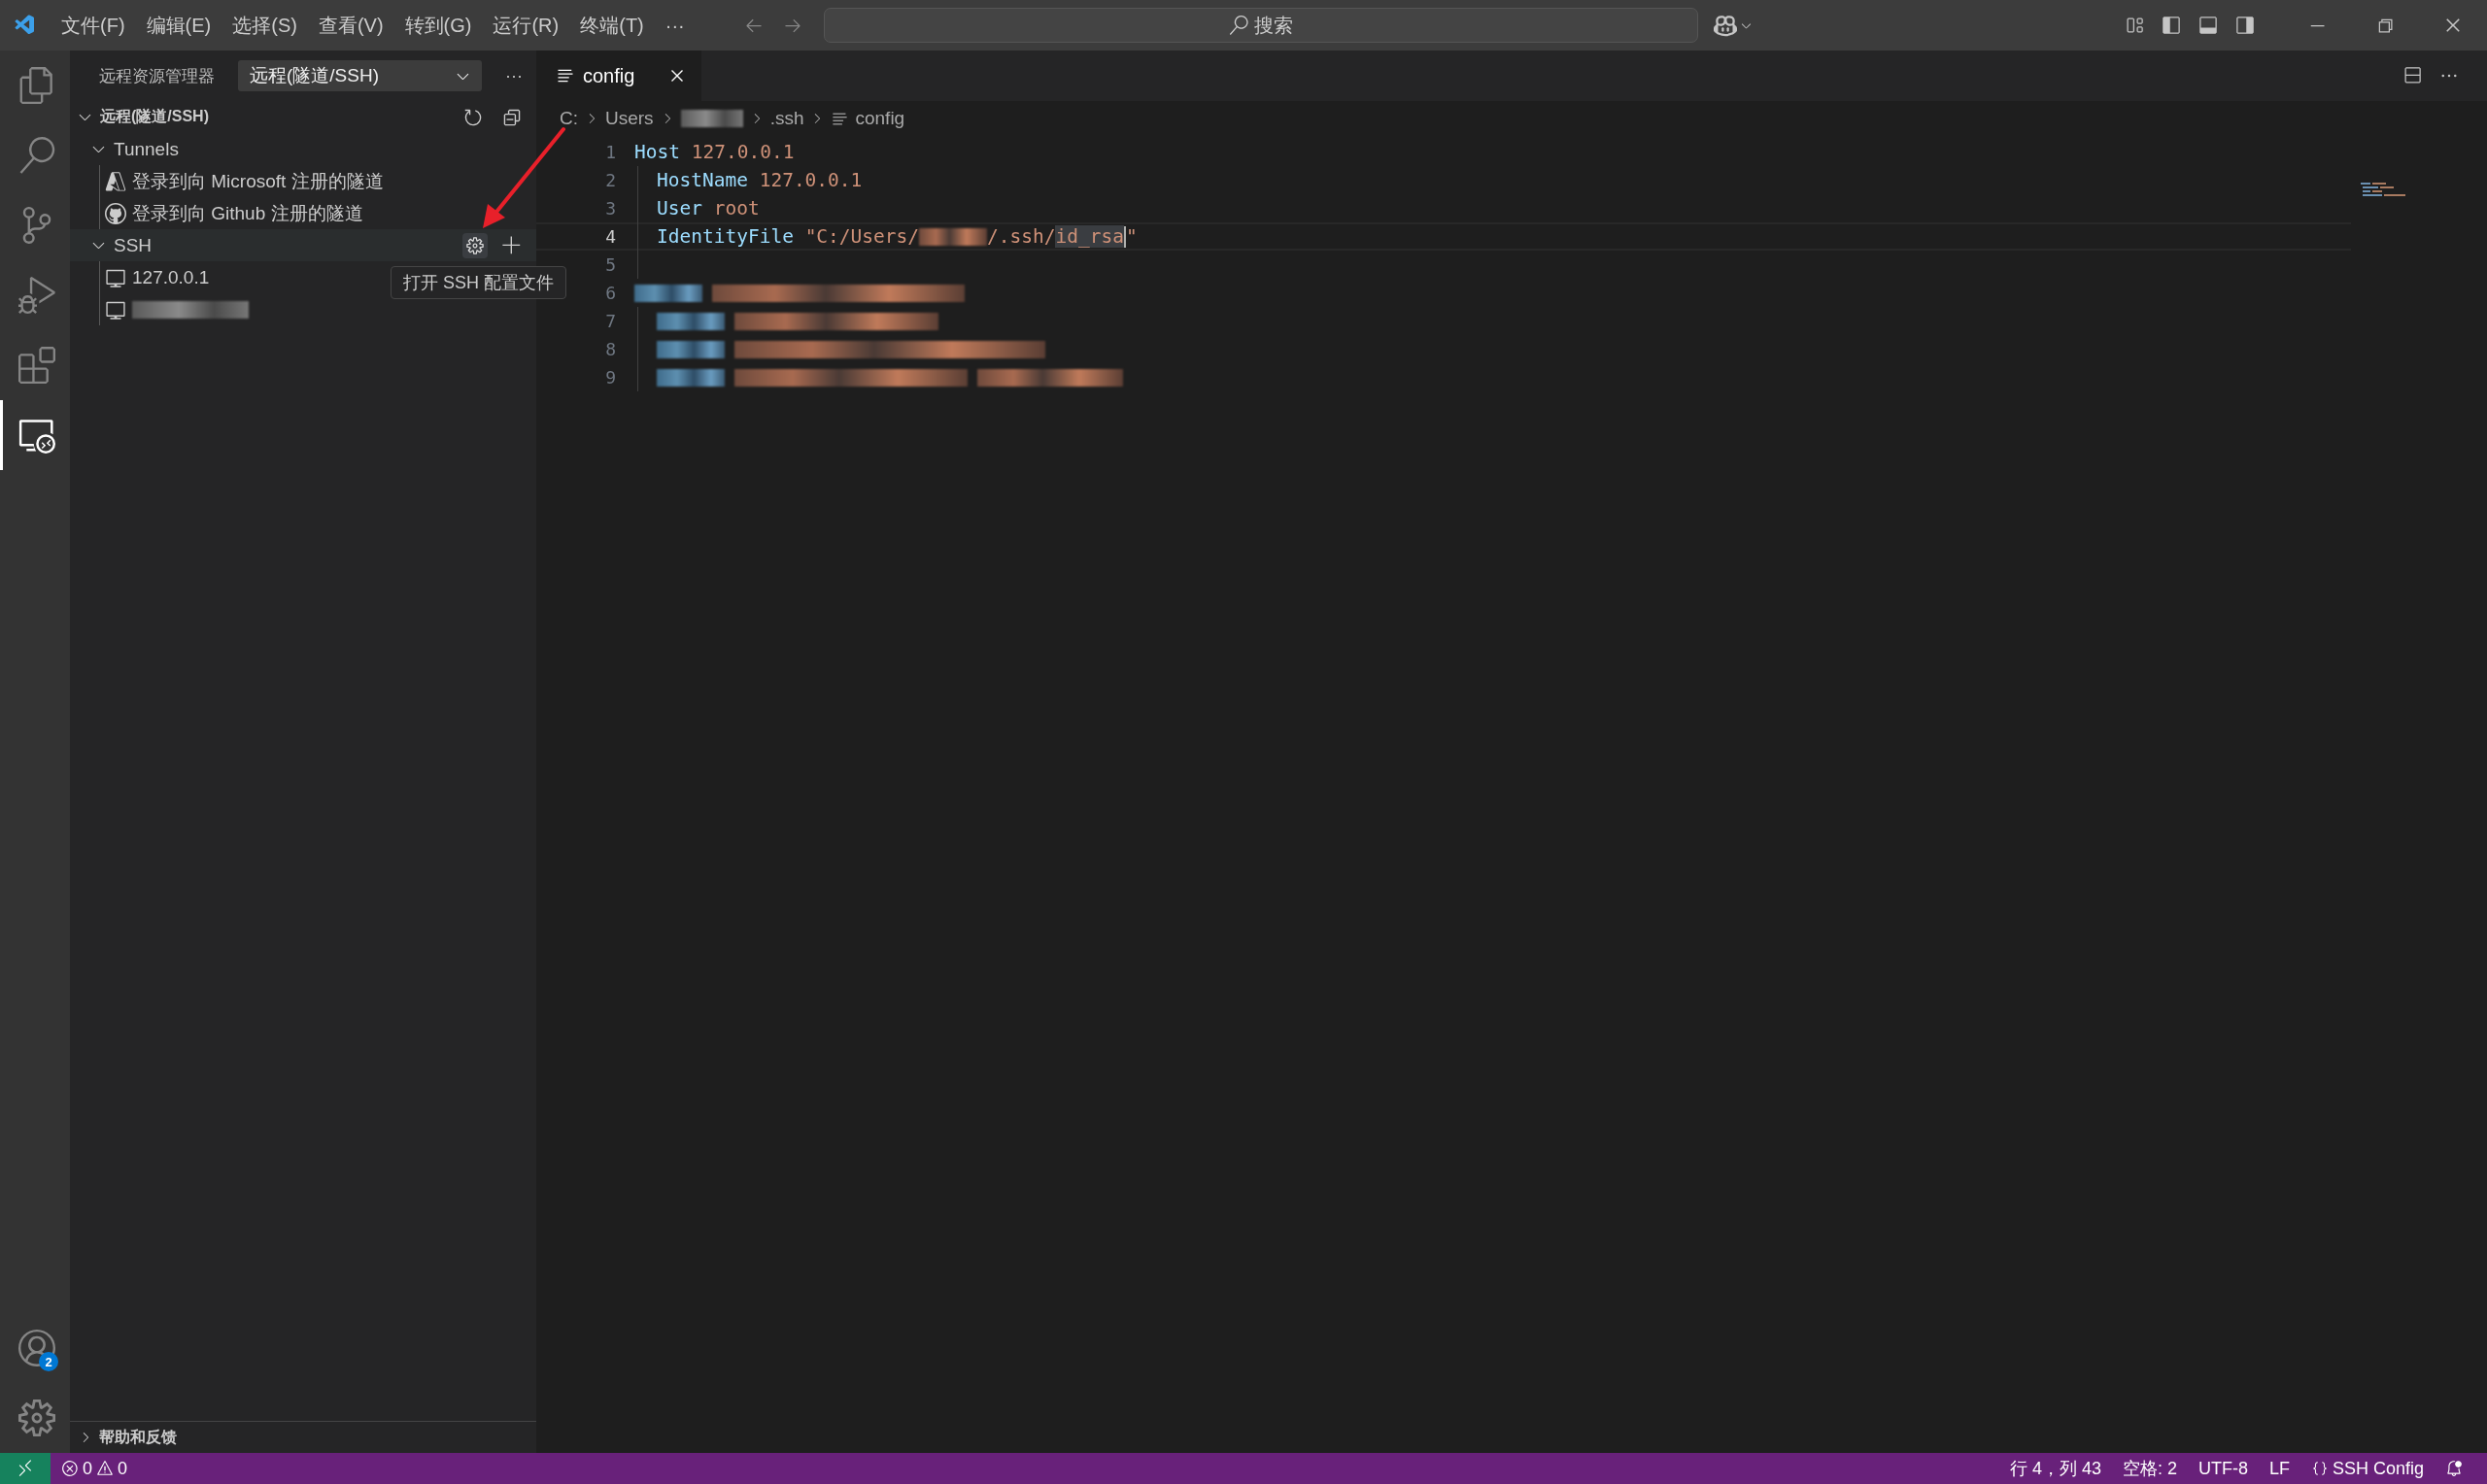 The image size is (2487, 1484). Describe the element at coordinates (2279, 1468) in the screenshot. I see `line-ending-status: LF` at that location.